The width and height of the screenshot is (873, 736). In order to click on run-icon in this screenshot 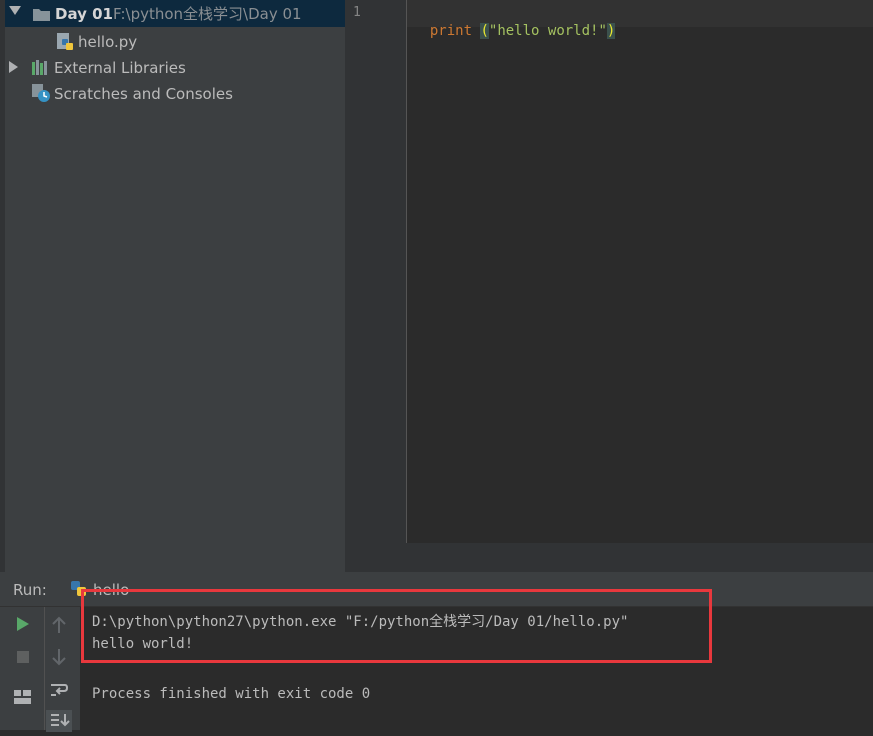, I will do `click(23, 624)`.